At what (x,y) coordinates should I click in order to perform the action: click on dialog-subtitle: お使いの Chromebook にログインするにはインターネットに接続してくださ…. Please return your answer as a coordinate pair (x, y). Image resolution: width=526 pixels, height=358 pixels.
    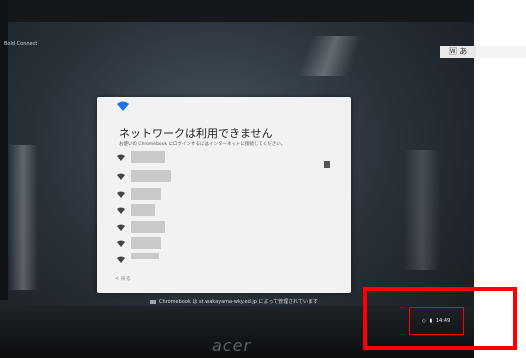
    Looking at the image, I should click on (202, 144).